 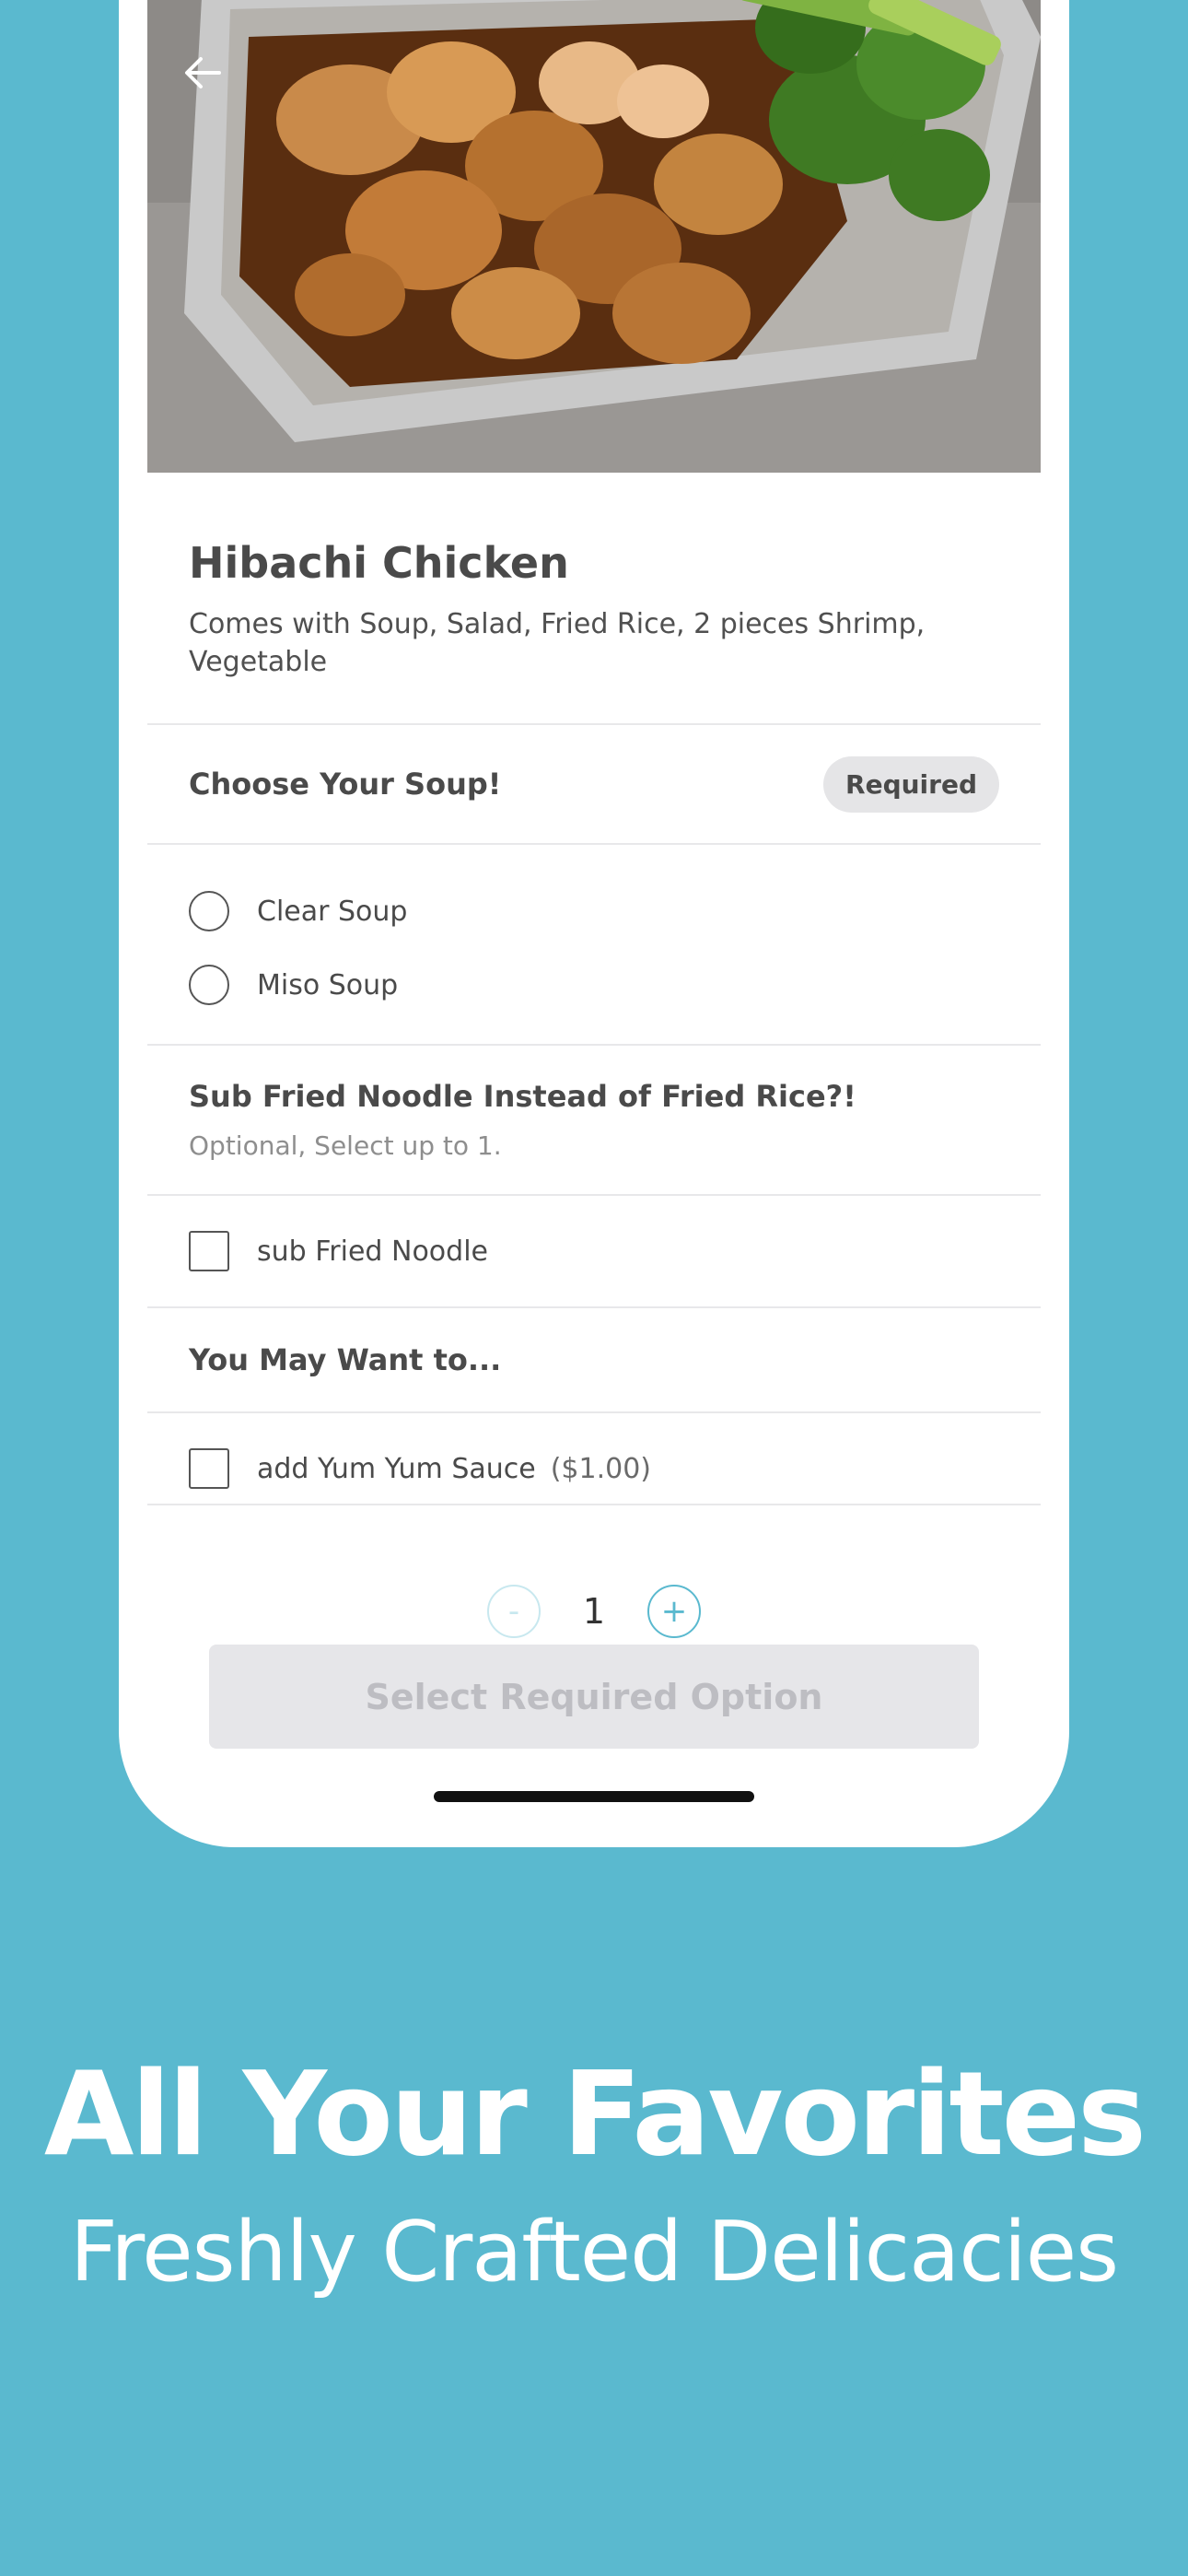 I want to click on item-photo, so click(x=594, y=236).